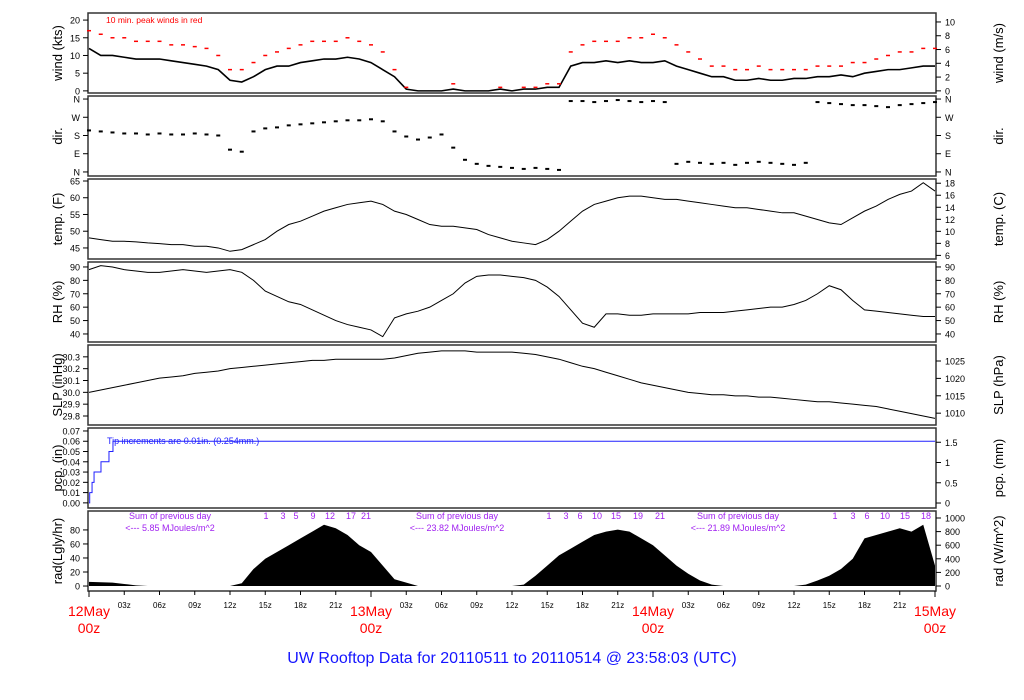 The height and width of the screenshot is (700, 1024). What do you see at coordinates (955, 379) in the screenshot?
I see `right-tick-label: 1020` at bounding box center [955, 379].